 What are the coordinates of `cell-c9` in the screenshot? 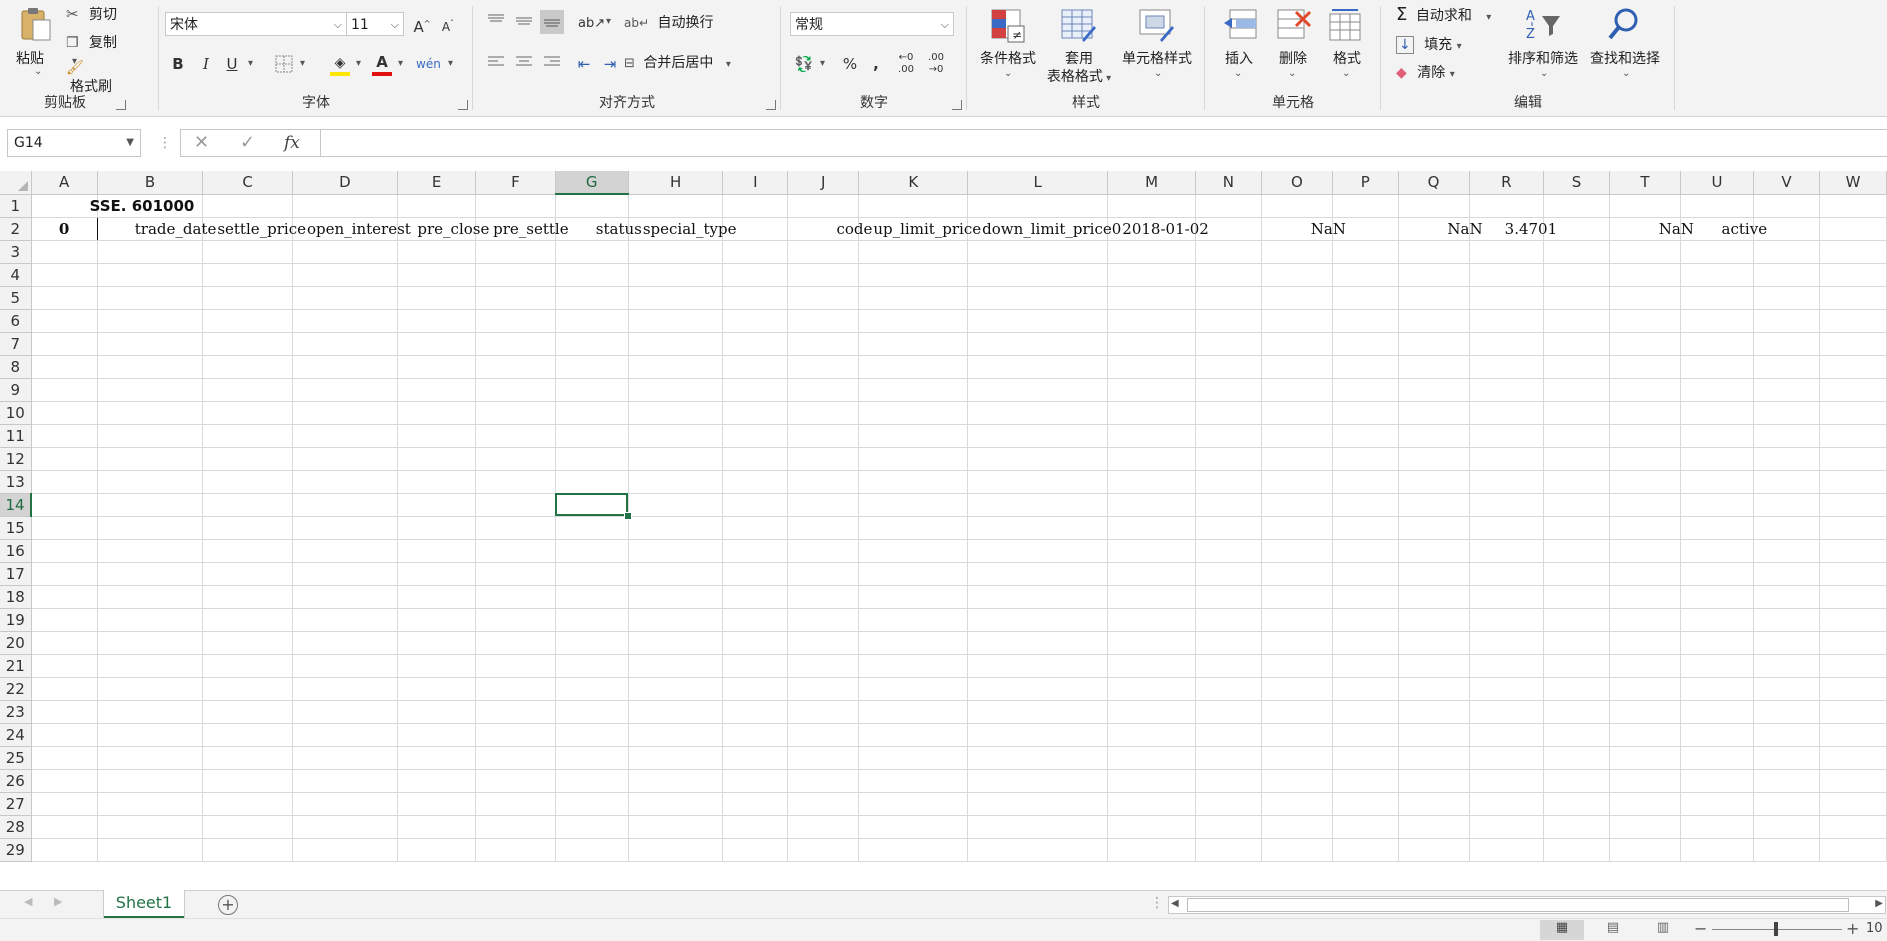 It's located at (247, 390).